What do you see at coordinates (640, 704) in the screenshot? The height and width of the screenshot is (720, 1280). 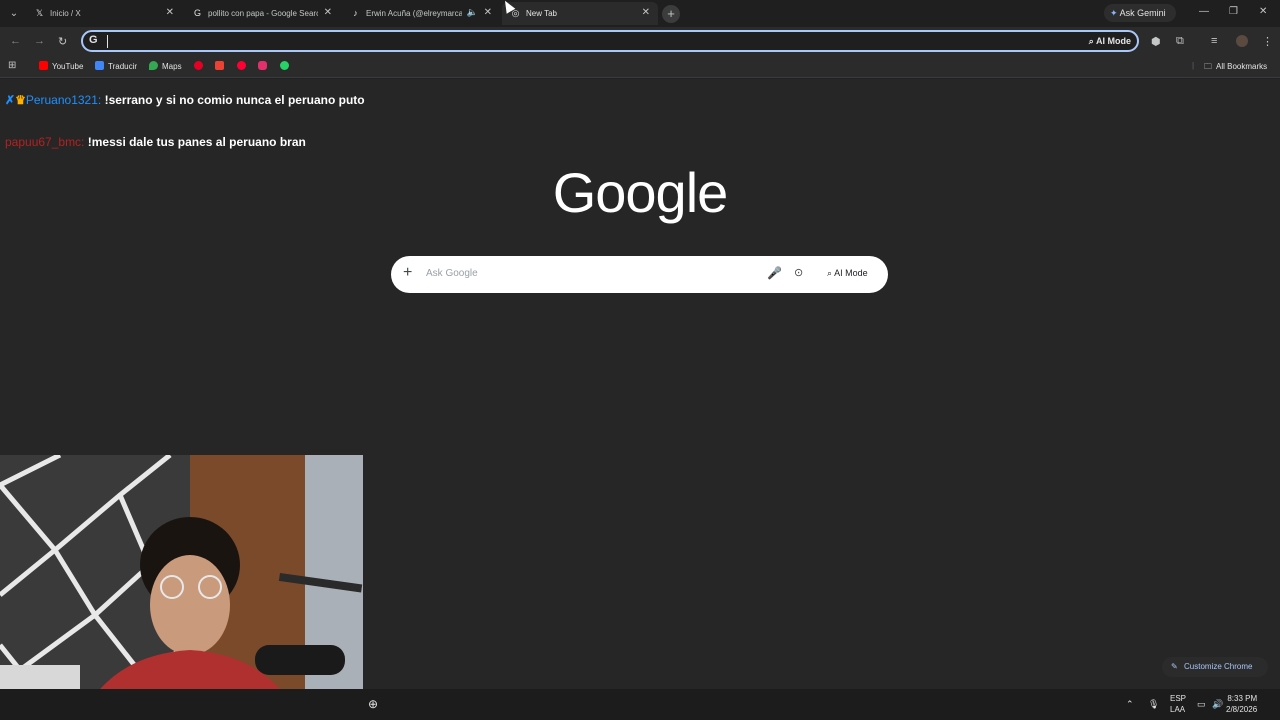 I see `windows-taskbar: ⊕ ⌃ 🎙 ESP LAA ▭ 🔊 8:33 PM 2/8/2026` at bounding box center [640, 704].